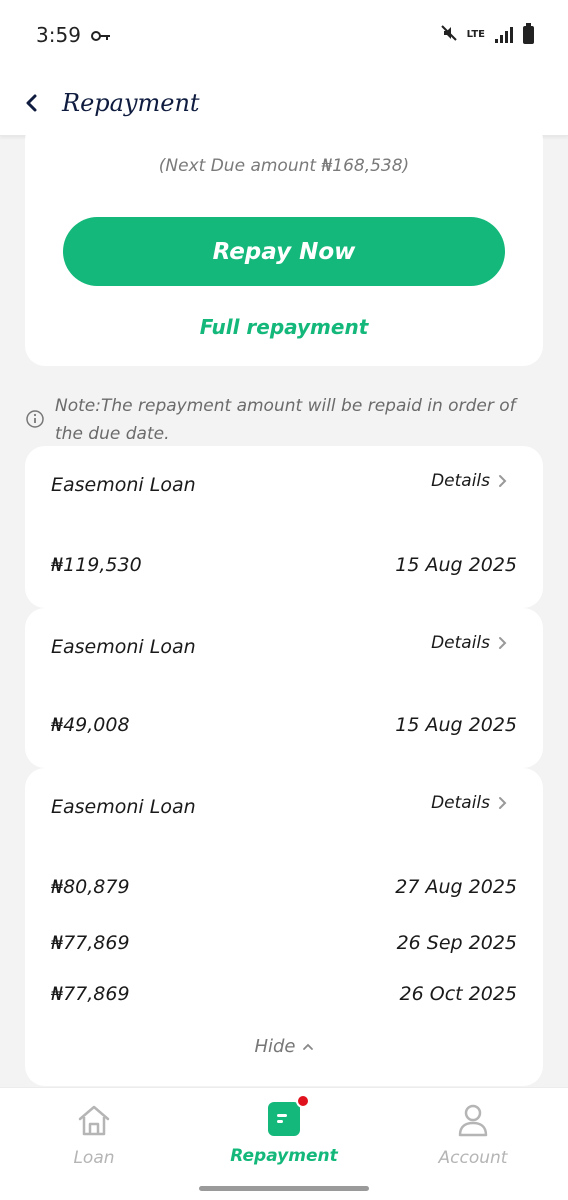  What do you see at coordinates (473, 1120) in the screenshot?
I see `person-icon` at bounding box center [473, 1120].